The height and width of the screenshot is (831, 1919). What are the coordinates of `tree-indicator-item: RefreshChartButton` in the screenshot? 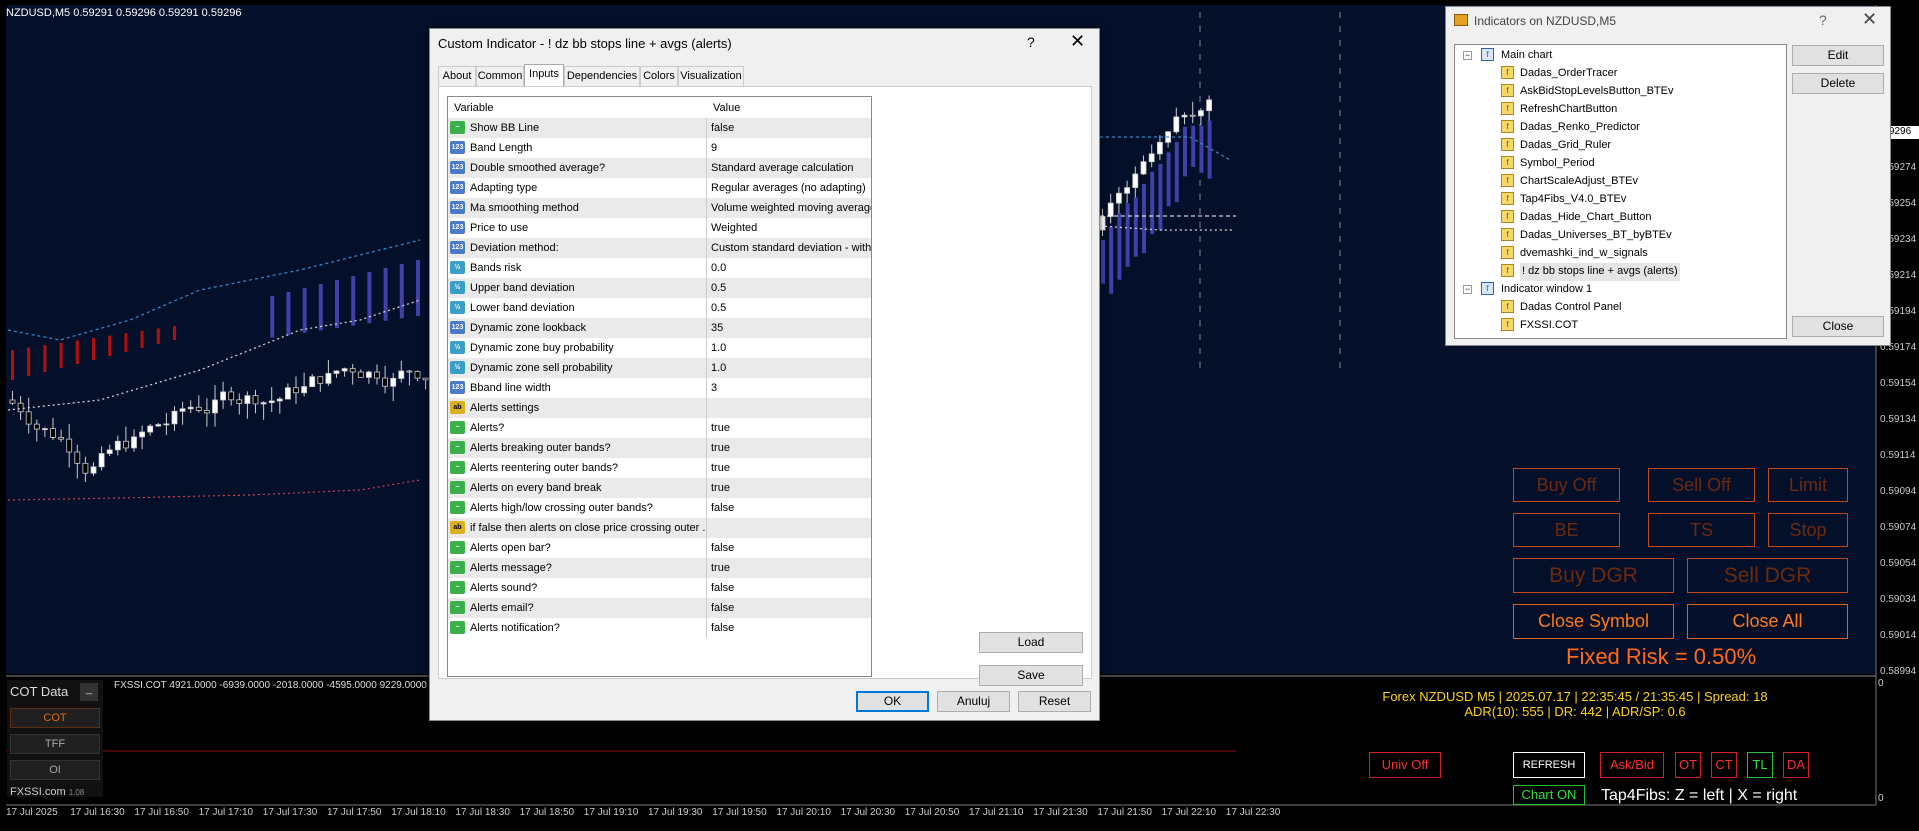 It's located at (1568, 110).